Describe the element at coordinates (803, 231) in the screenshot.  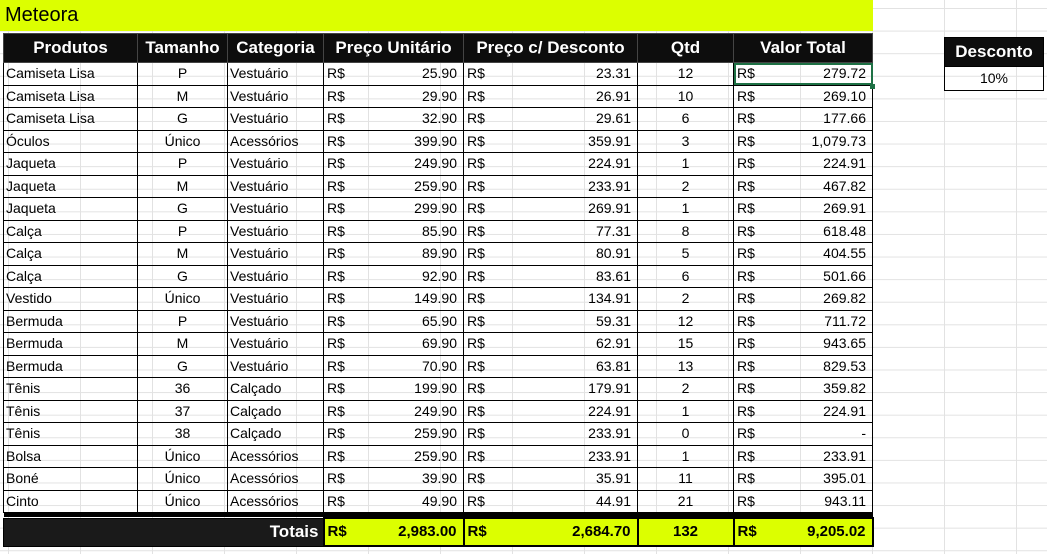
I see `cell-valor-total: R$ 618.48` at that location.